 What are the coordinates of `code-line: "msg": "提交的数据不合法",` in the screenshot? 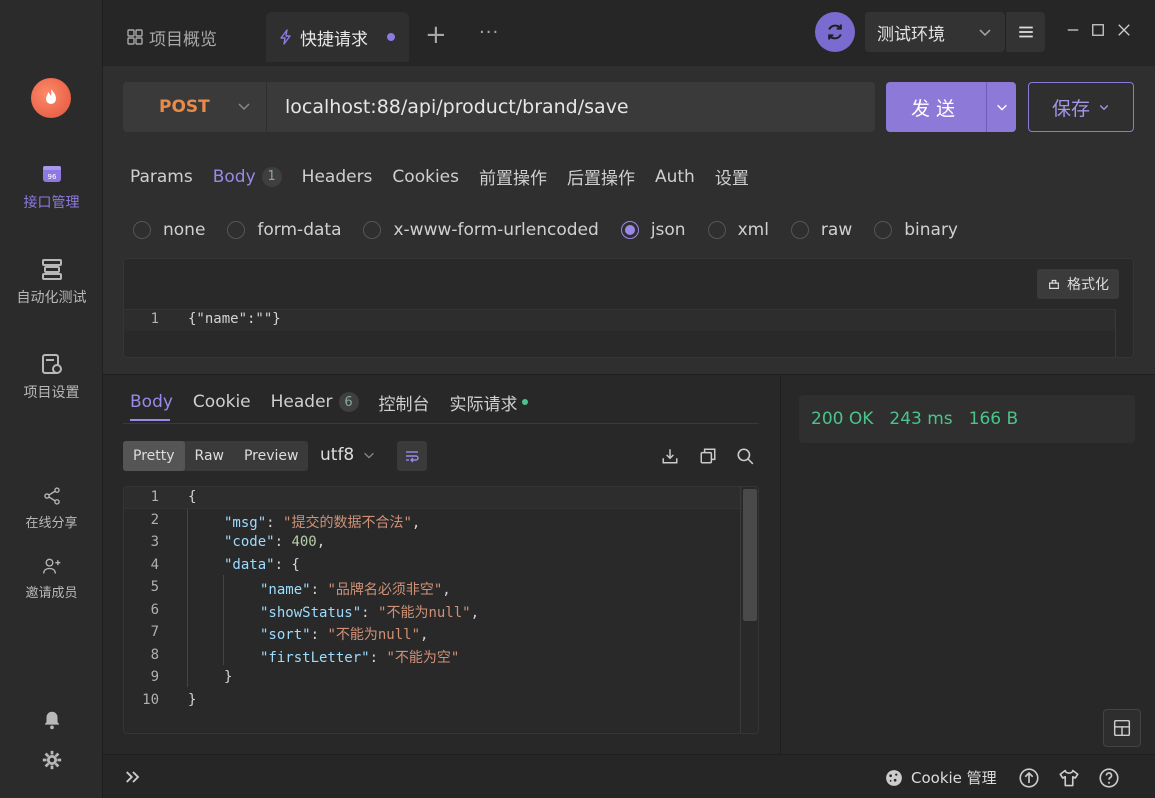 It's located at (322, 522).